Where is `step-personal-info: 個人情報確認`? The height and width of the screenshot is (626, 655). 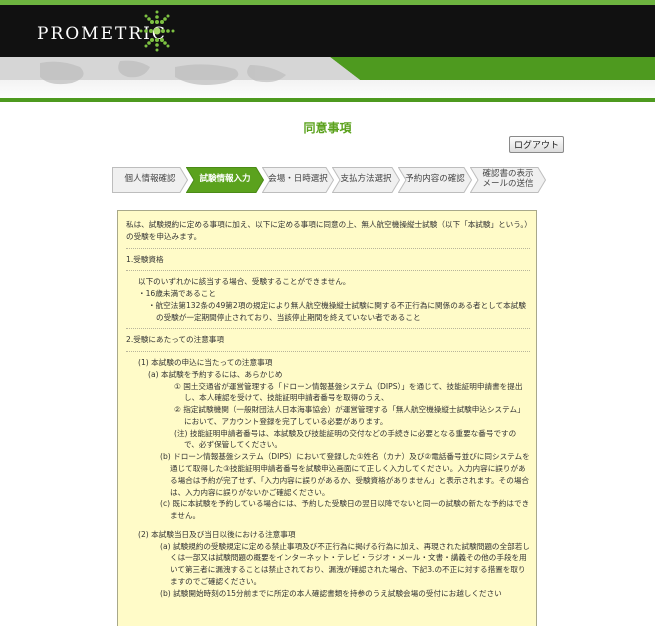
step-personal-info: 個人情報確認 is located at coordinates (150, 180).